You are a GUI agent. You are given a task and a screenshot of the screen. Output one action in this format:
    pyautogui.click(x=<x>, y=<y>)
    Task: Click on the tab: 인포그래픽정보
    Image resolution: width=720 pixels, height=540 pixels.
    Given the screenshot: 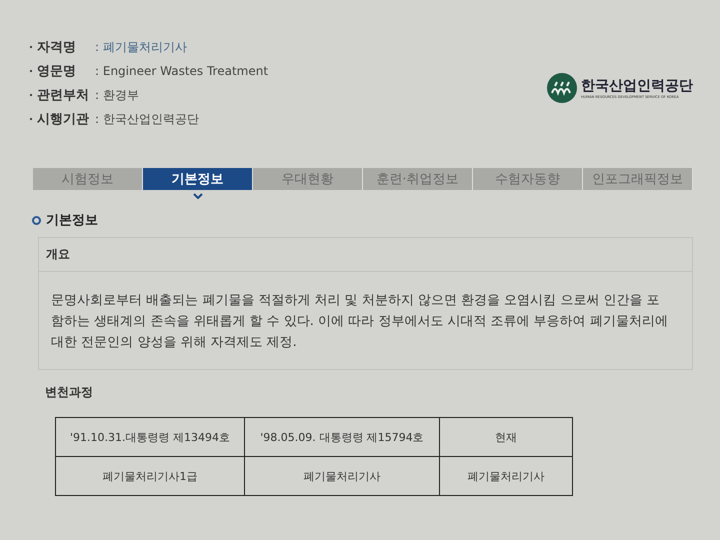 What is the action you would take?
    pyautogui.click(x=638, y=179)
    